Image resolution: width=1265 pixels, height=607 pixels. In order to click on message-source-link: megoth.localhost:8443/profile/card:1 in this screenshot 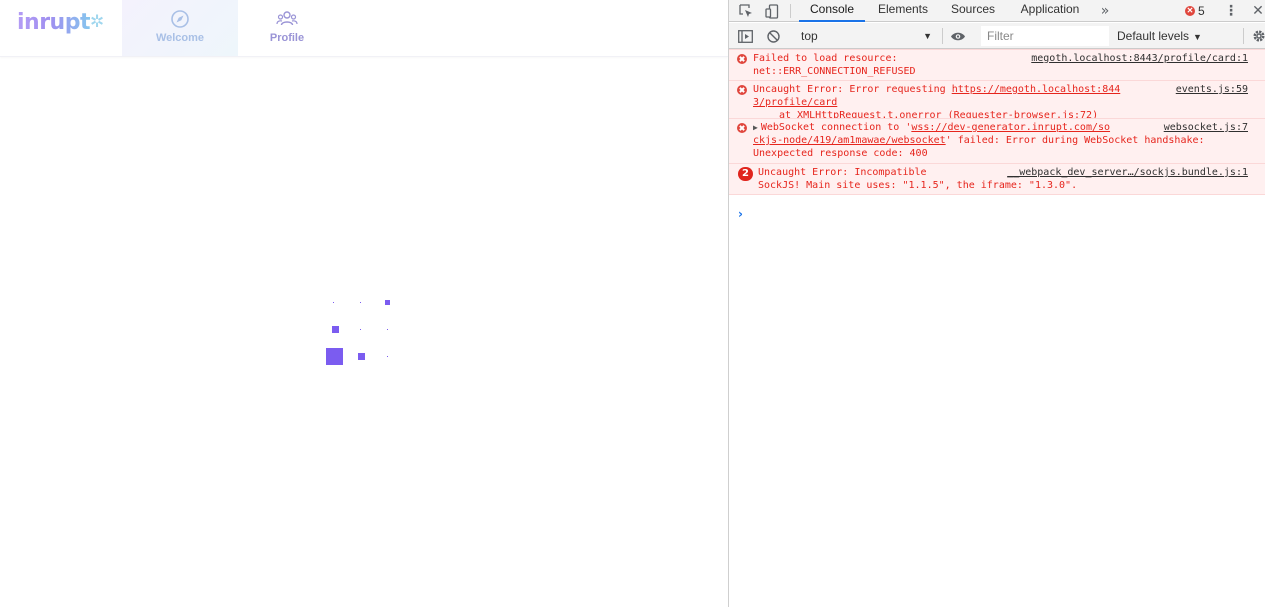, I will do `click(1139, 58)`.